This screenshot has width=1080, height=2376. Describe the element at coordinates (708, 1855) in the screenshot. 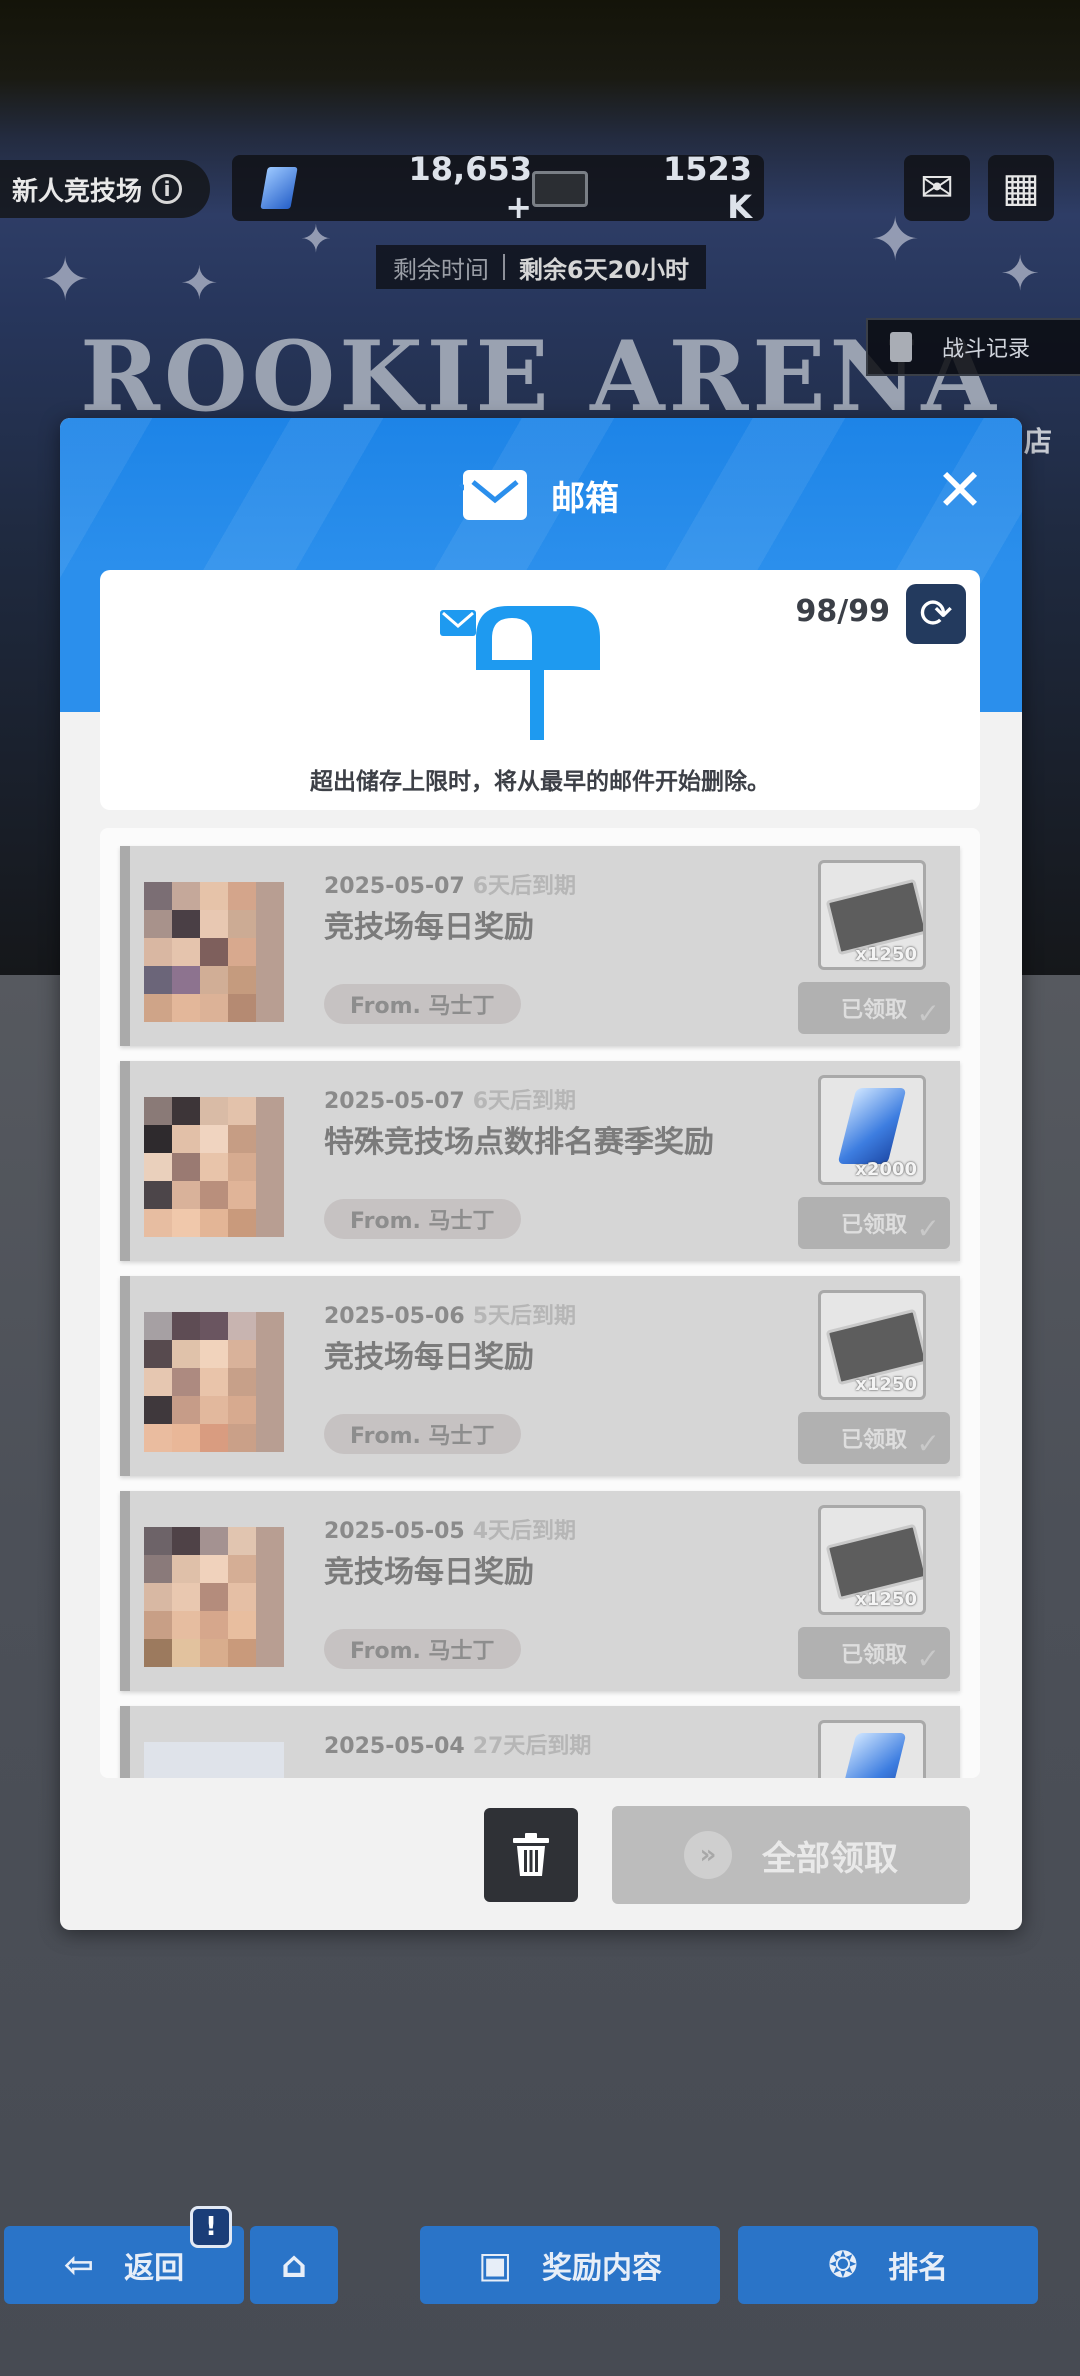

I see `fast-forward-icon: »` at that location.